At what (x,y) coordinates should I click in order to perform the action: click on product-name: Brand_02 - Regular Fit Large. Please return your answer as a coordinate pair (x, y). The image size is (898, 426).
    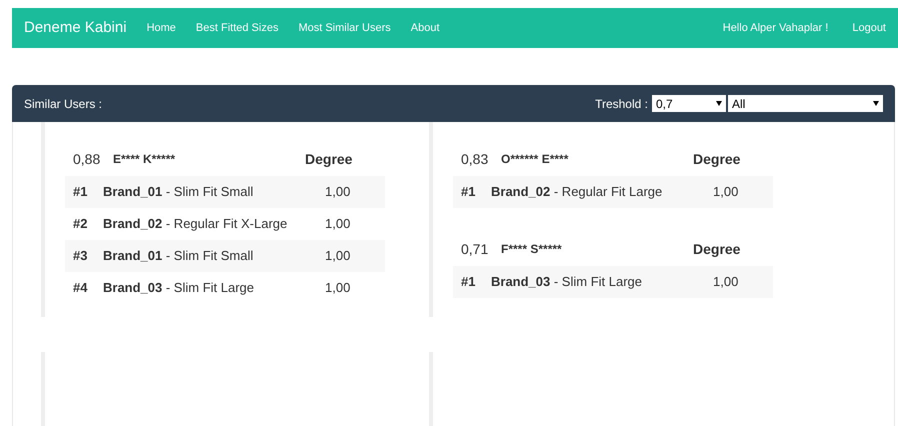
    Looking at the image, I should click on (577, 192).